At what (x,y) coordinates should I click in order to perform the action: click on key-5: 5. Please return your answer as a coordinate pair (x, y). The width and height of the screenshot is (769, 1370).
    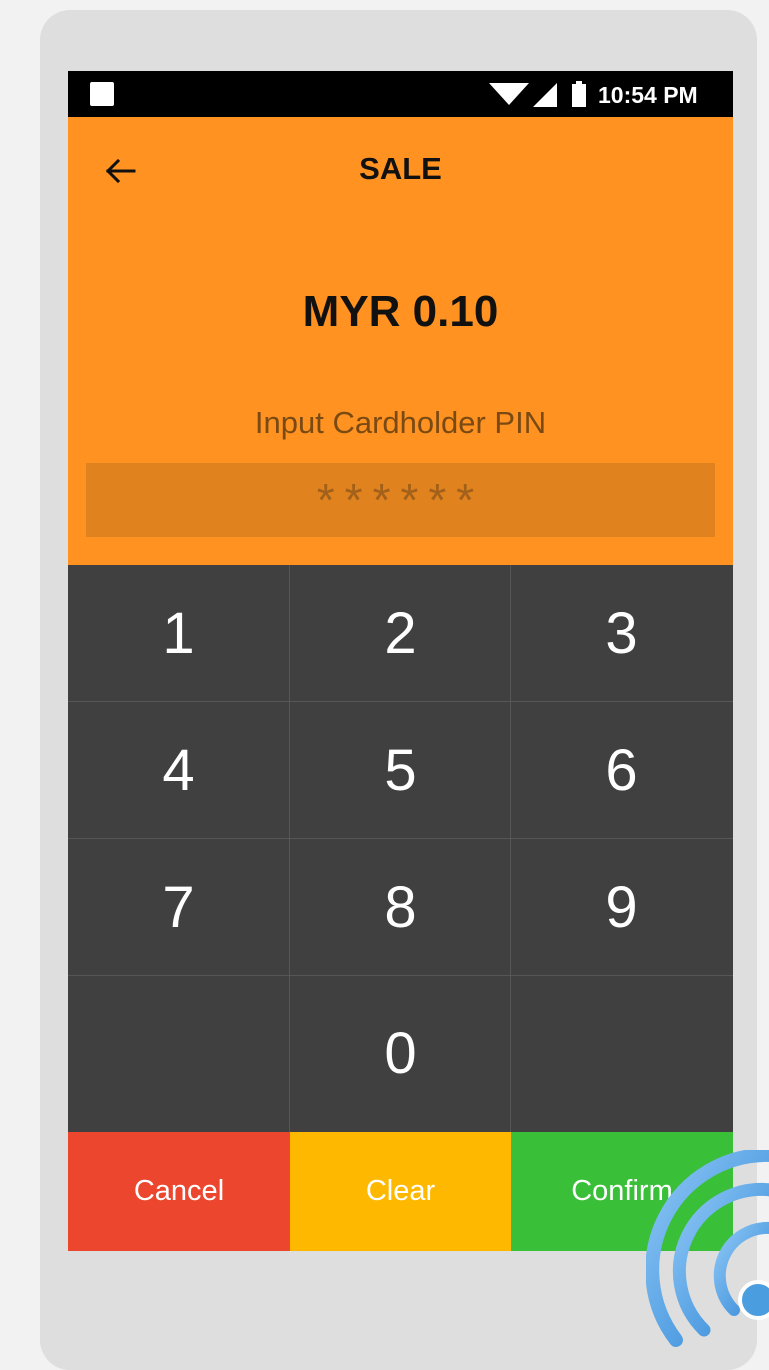
    Looking at the image, I should click on (400, 770).